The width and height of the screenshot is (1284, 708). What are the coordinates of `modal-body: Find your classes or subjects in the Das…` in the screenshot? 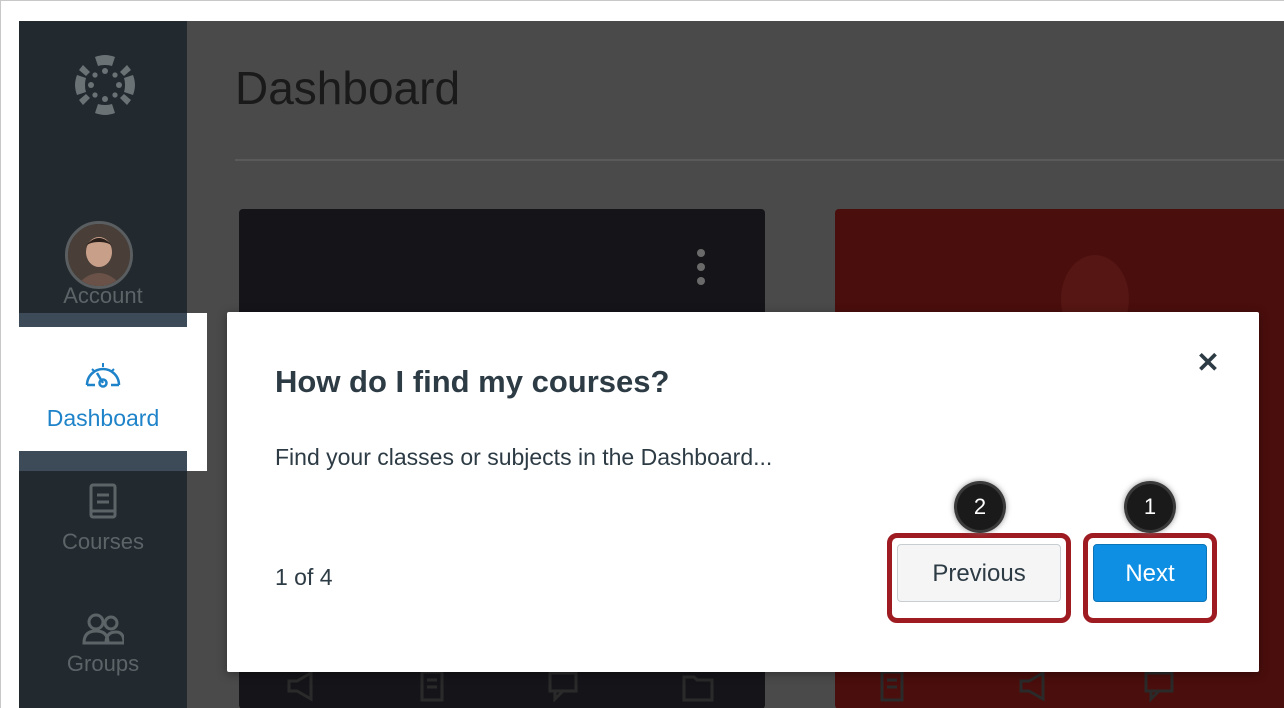 It's located at (524, 457).